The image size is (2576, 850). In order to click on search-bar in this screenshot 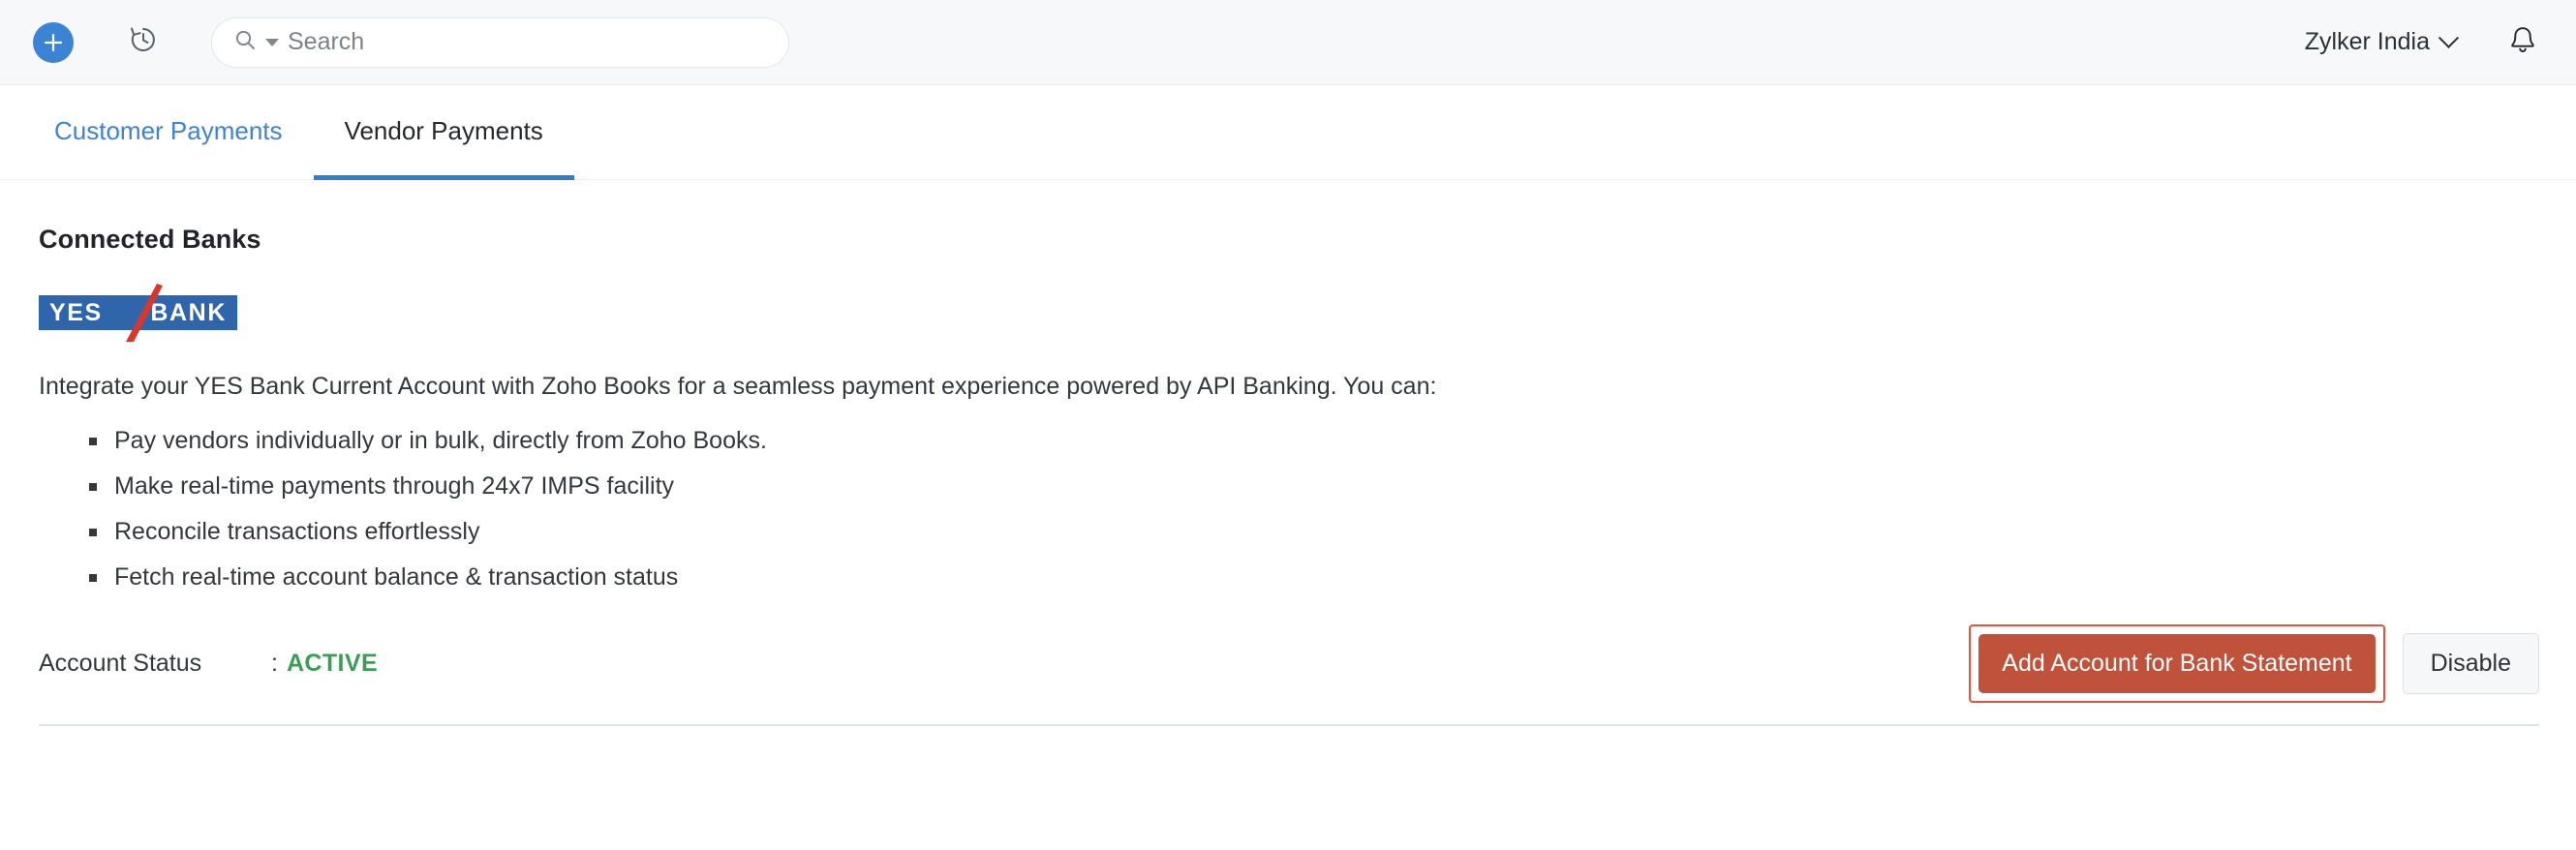, I will do `click(500, 42)`.